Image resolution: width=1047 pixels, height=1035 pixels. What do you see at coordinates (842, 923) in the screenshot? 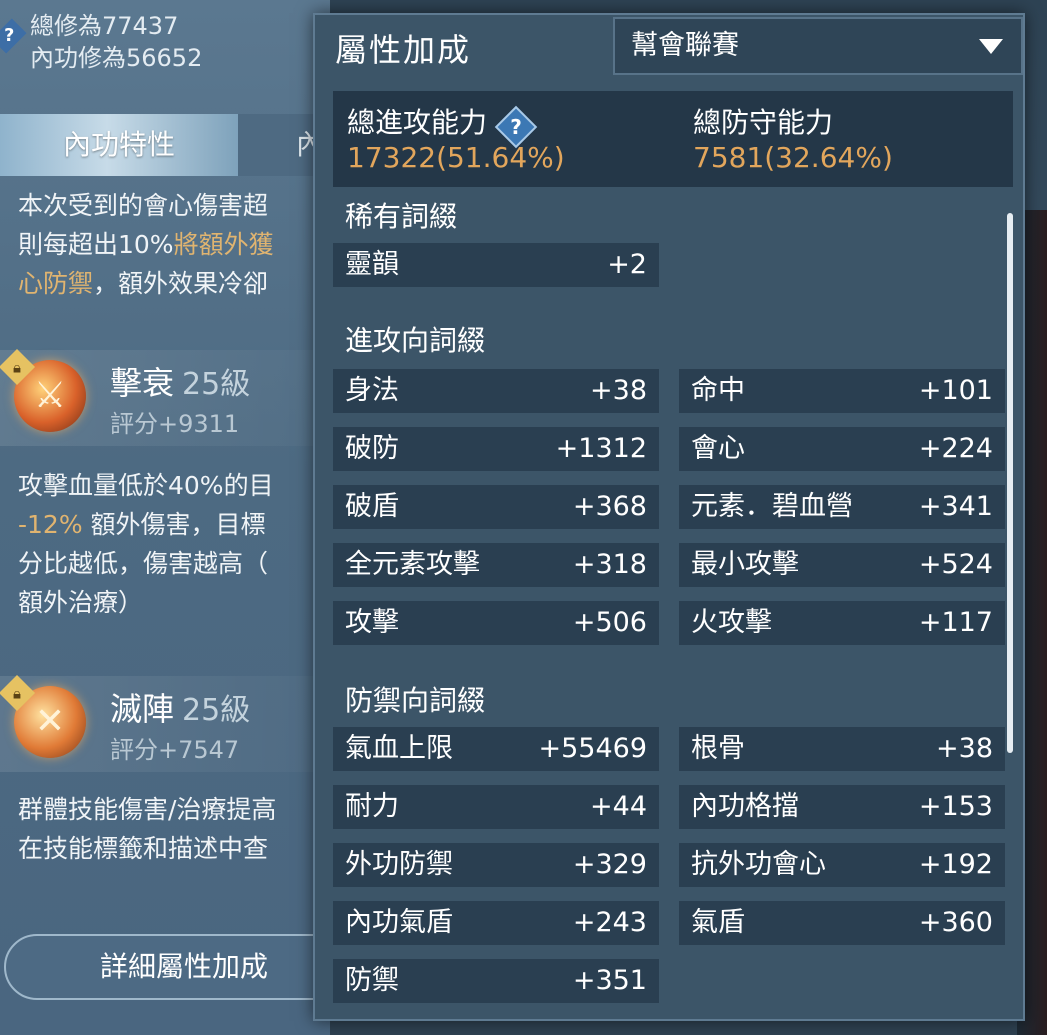
I see `stat-cell: 氣盾 +360` at bounding box center [842, 923].